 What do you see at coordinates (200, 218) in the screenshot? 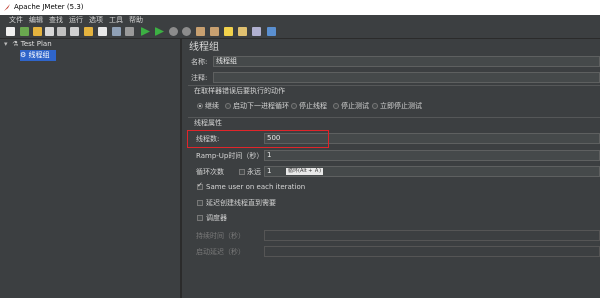
I see `scheduler-checkbox` at bounding box center [200, 218].